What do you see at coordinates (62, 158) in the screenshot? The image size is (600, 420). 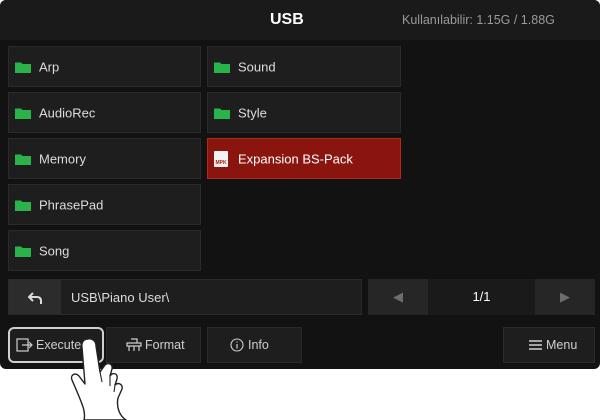 I see `folder-label: Memory` at bounding box center [62, 158].